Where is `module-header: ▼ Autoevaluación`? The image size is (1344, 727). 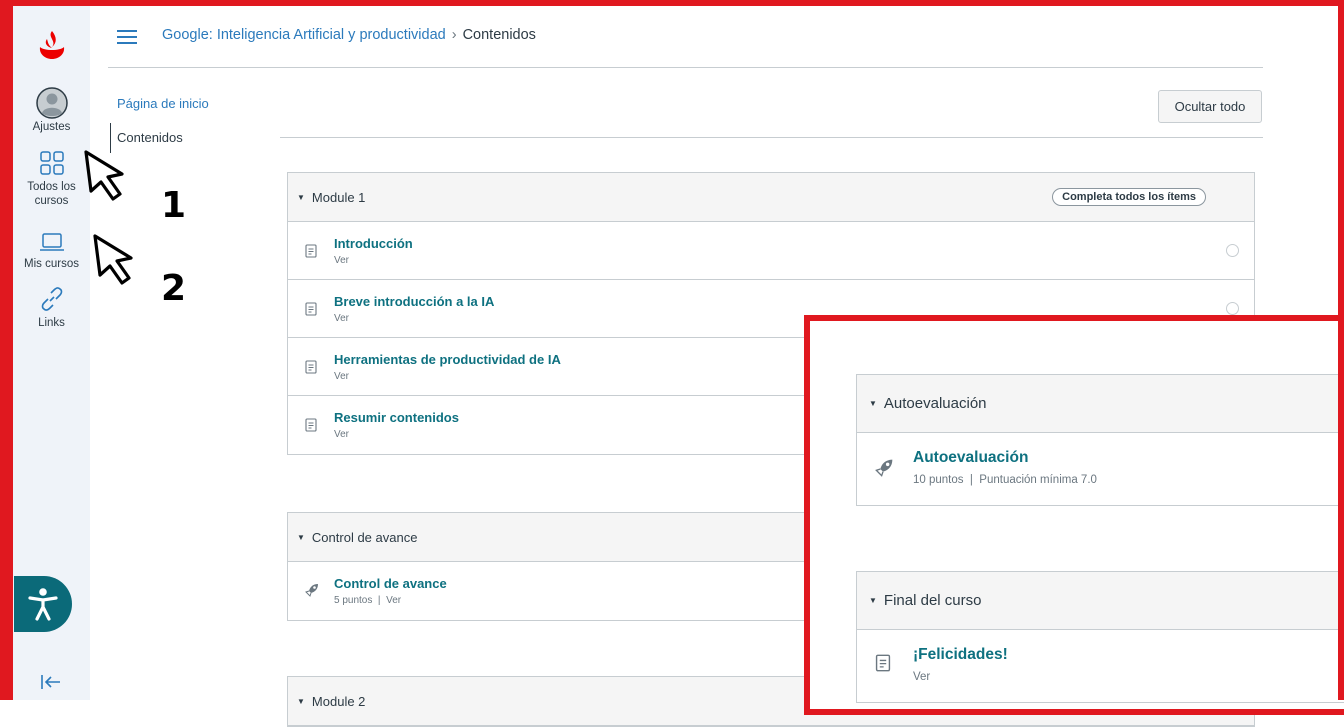 module-header: ▼ Autoevaluación is located at coordinates (1100, 404).